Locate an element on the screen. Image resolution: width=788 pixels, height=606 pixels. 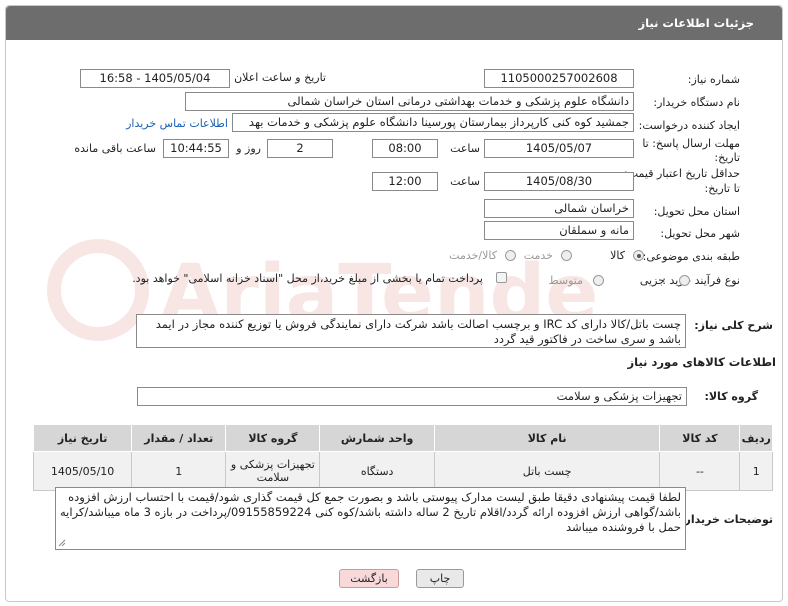
process-label: نوع فرآیند خرید : is located at coordinates (701, 280).